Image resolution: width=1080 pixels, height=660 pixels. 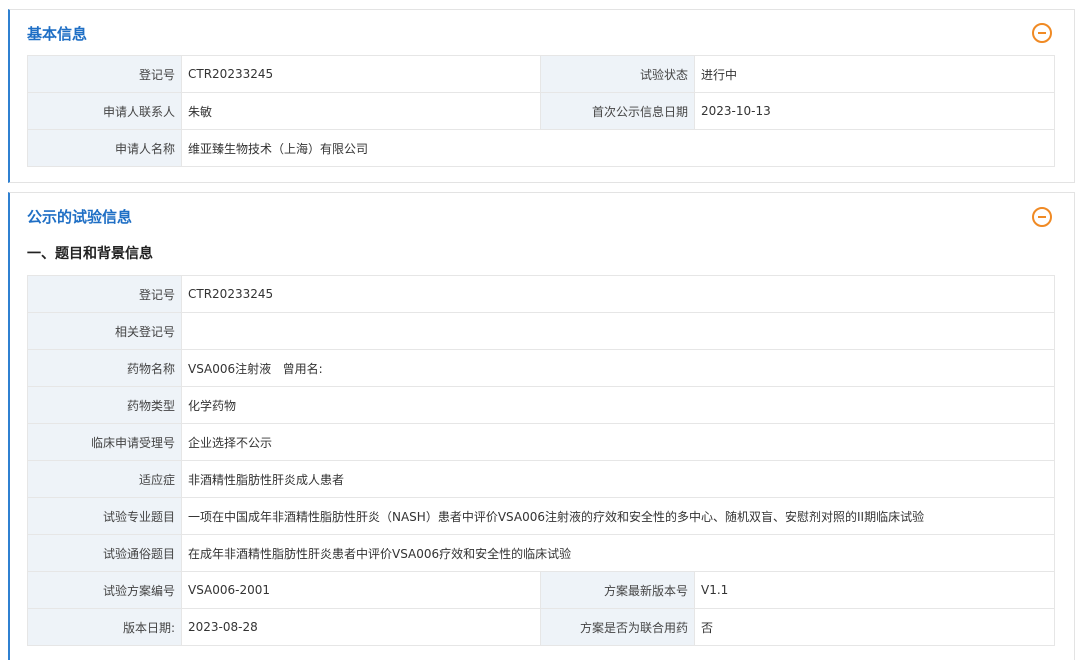 I want to click on field-value: 进行中, so click(x=874, y=74).